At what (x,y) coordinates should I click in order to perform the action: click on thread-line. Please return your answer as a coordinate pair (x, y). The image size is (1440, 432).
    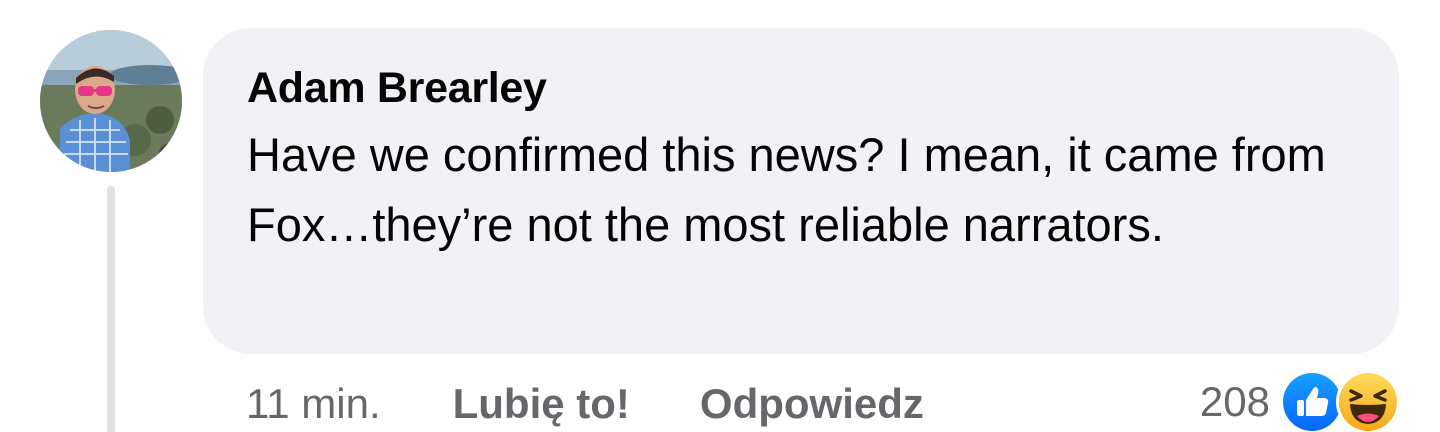
    Looking at the image, I should click on (111, 309).